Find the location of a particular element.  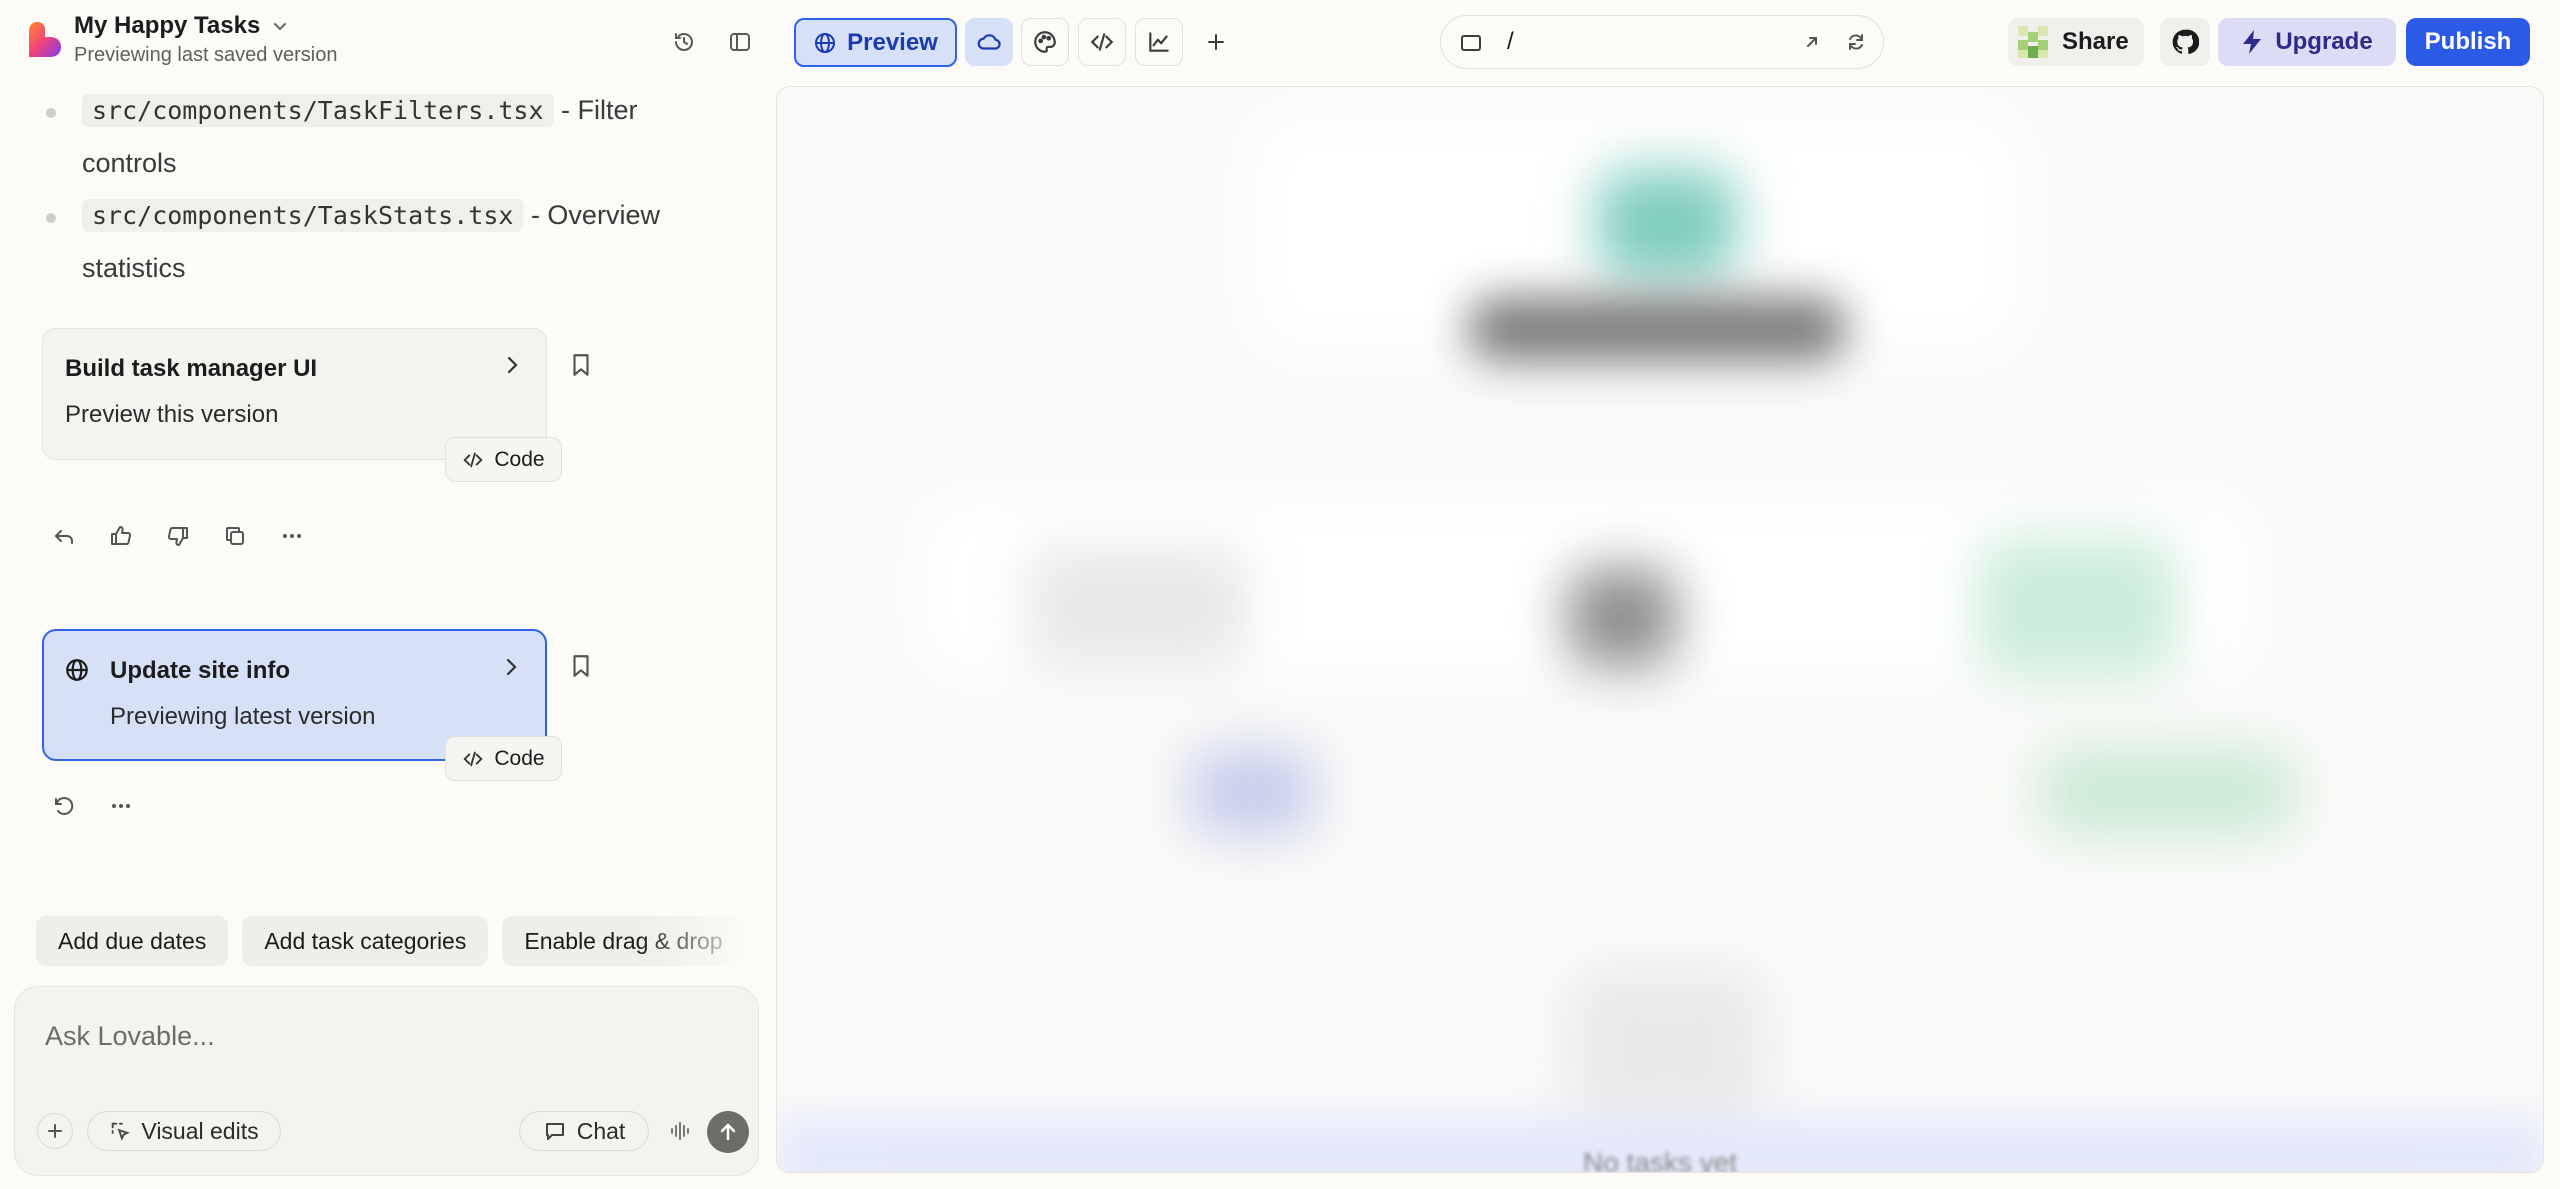

line-chart-icon is located at coordinates (1159, 42).